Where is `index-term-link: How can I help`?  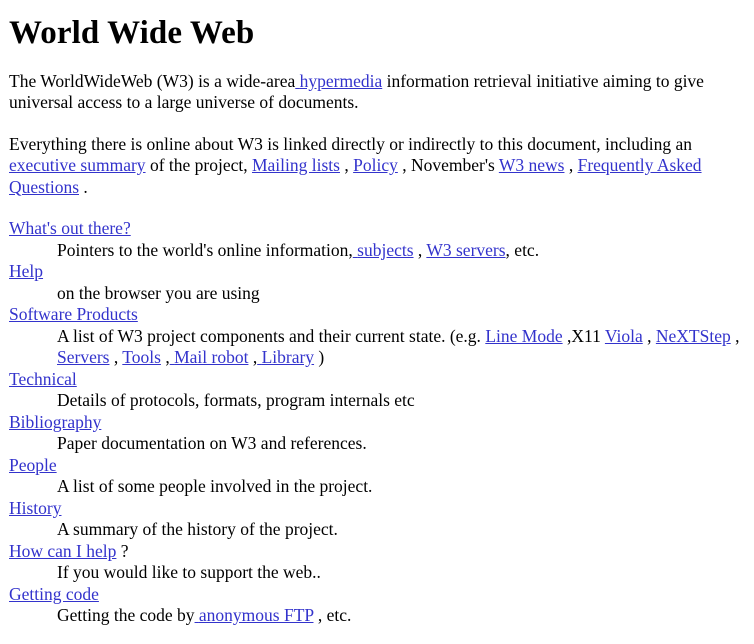 index-term-link: How can I help is located at coordinates (62, 551).